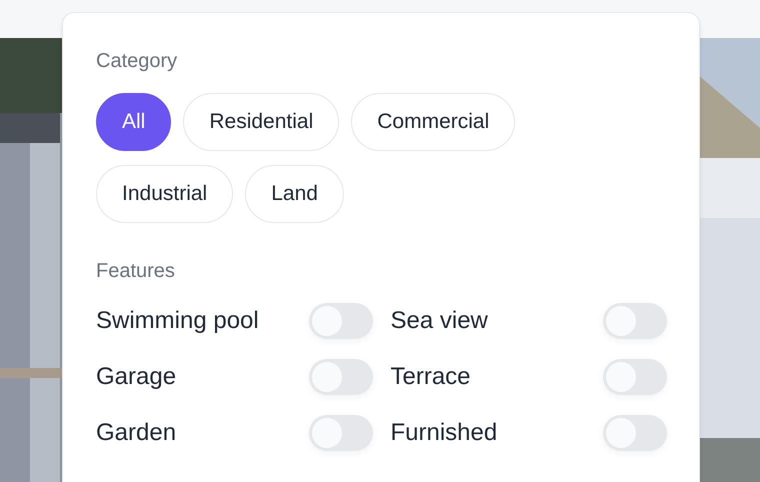 The image size is (760, 482). Describe the element at coordinates (439, 321) in the screenshot. I see `feature-label: Sea view` at that location.